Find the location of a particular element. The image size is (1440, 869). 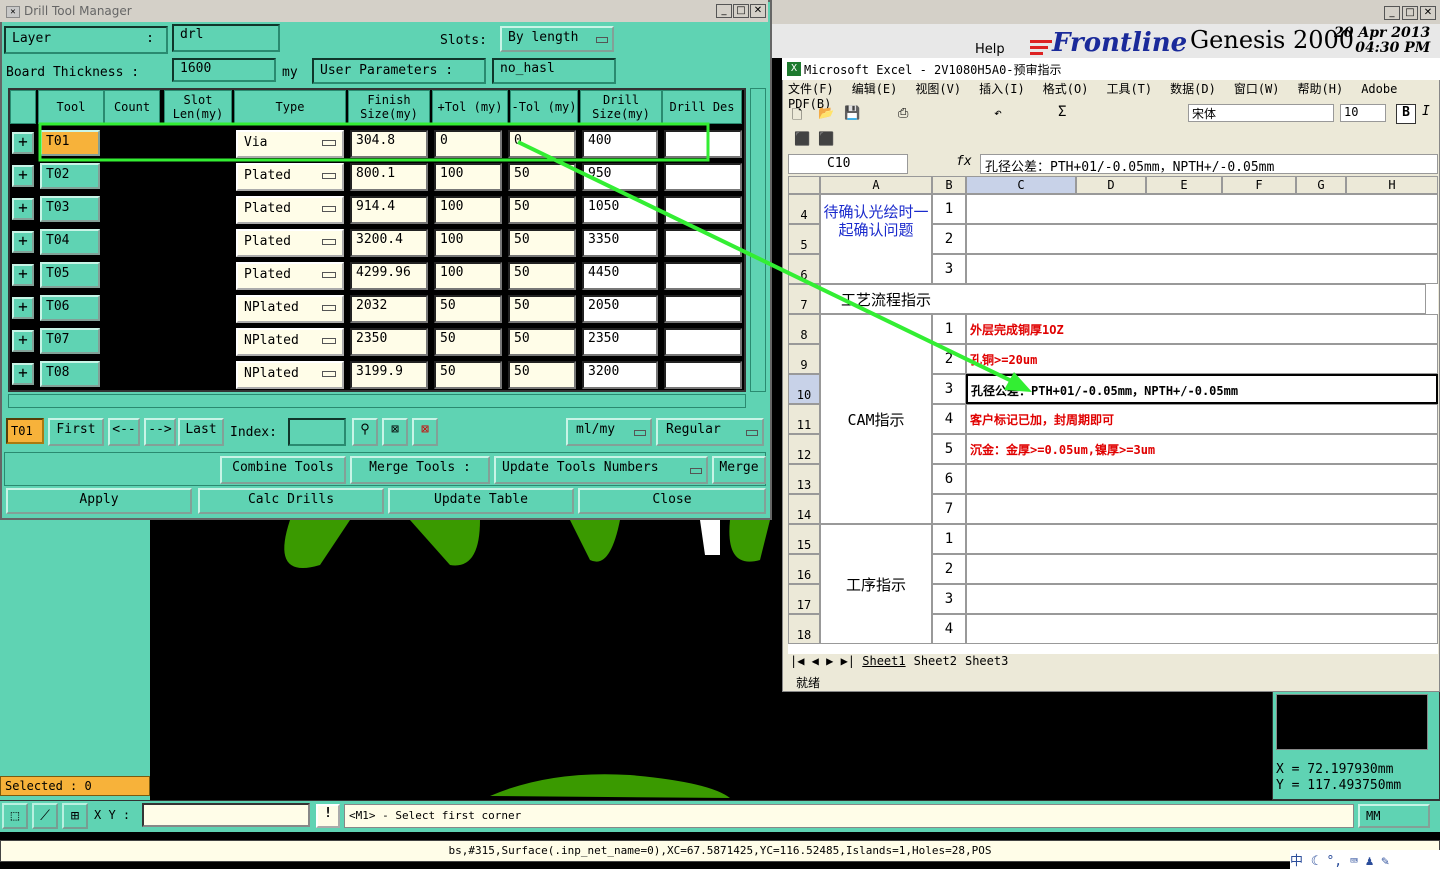

font-select: 宋体 is located at coordinates (1261, 113).